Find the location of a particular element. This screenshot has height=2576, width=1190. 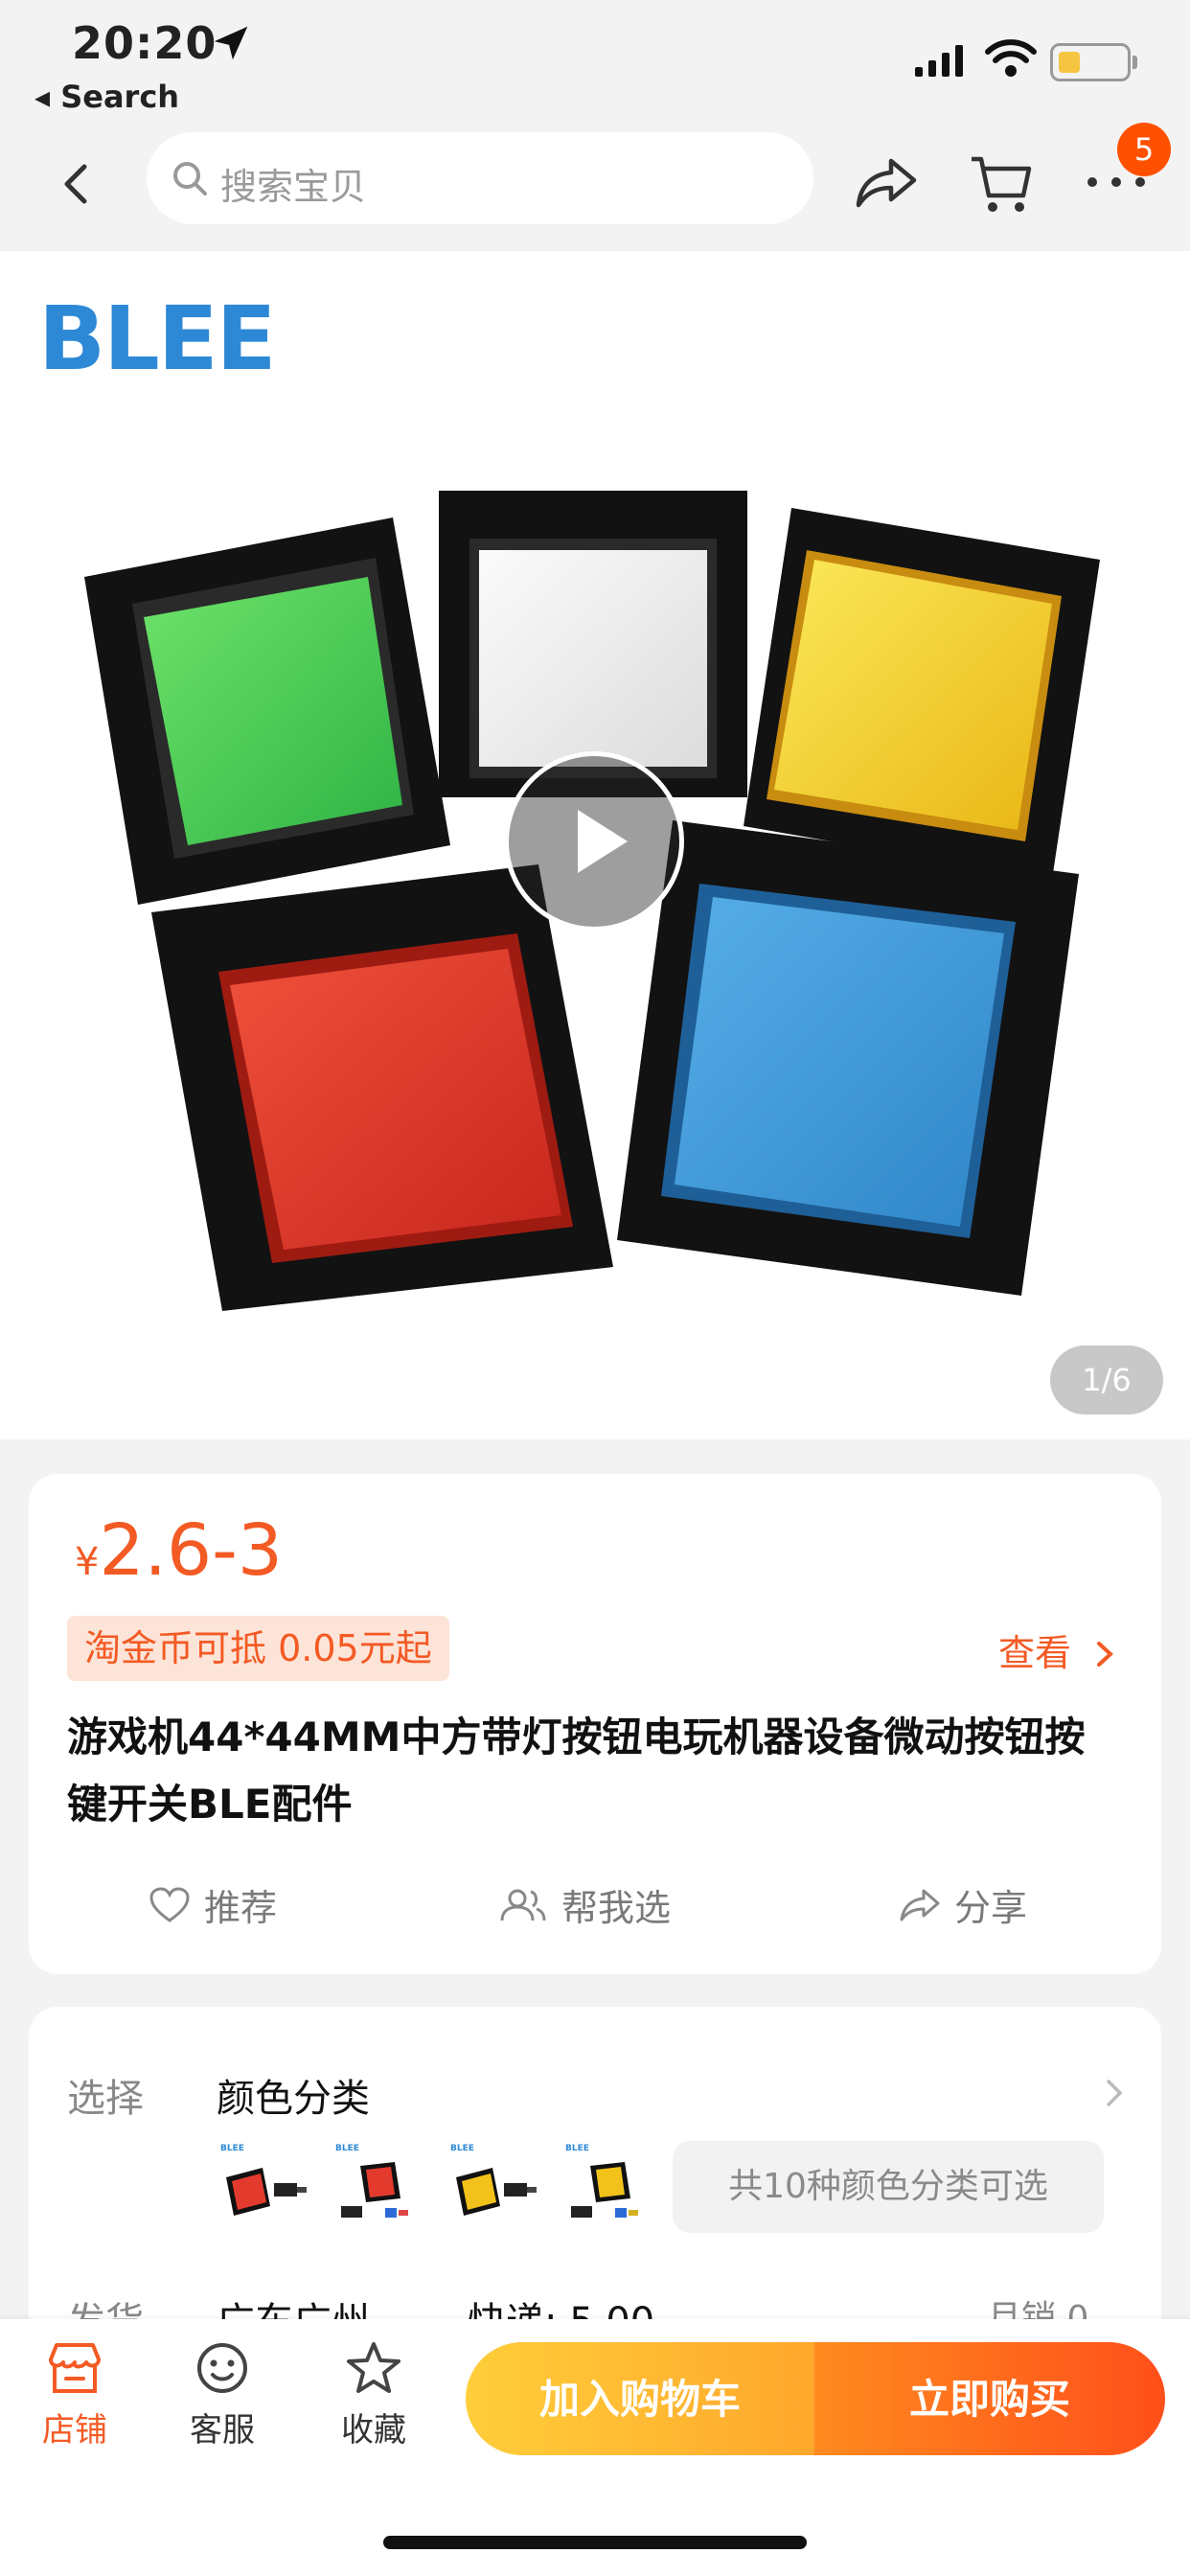

recommend-button: 推荐 is located at coordinates (213, 1904).